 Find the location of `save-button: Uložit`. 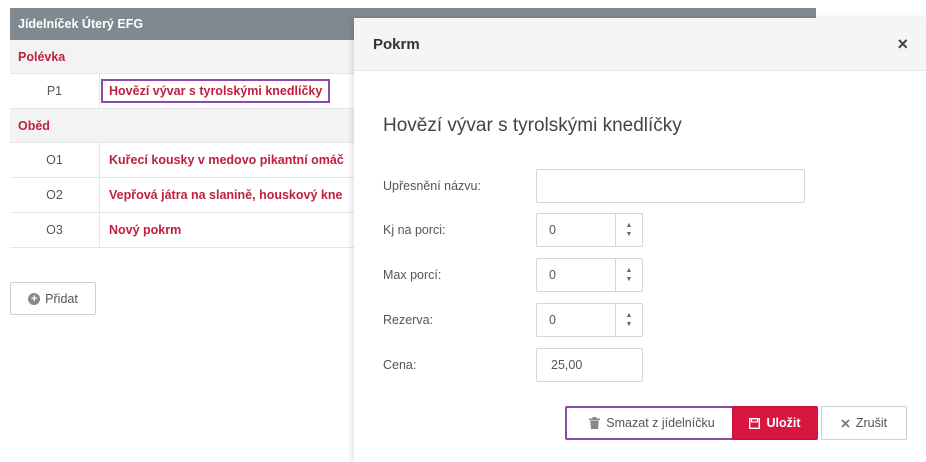

save-button: Uložit is located at coordinates (775, 423).